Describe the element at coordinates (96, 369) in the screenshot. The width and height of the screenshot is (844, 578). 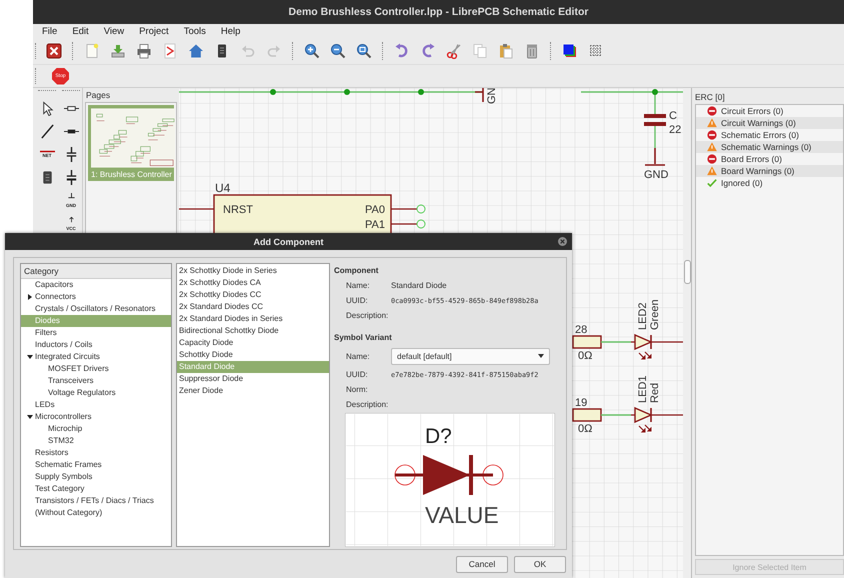
I see `tree-item: MOSFET Drivers` at that location.